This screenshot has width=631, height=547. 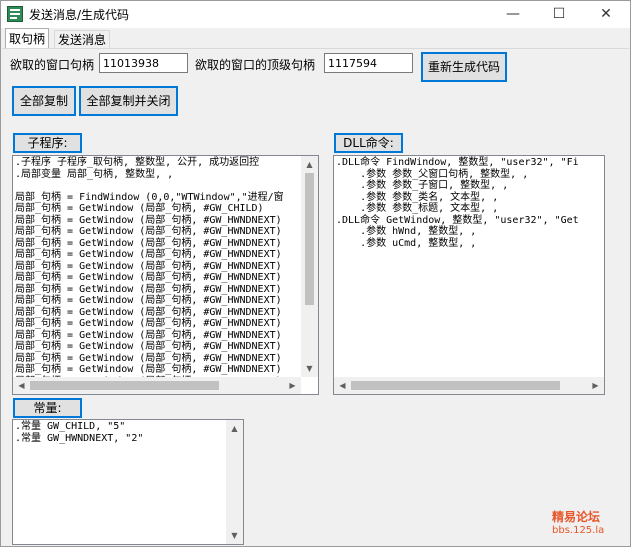 I want to click on top-handle-input: 1117594, so click(x=368, y=63).